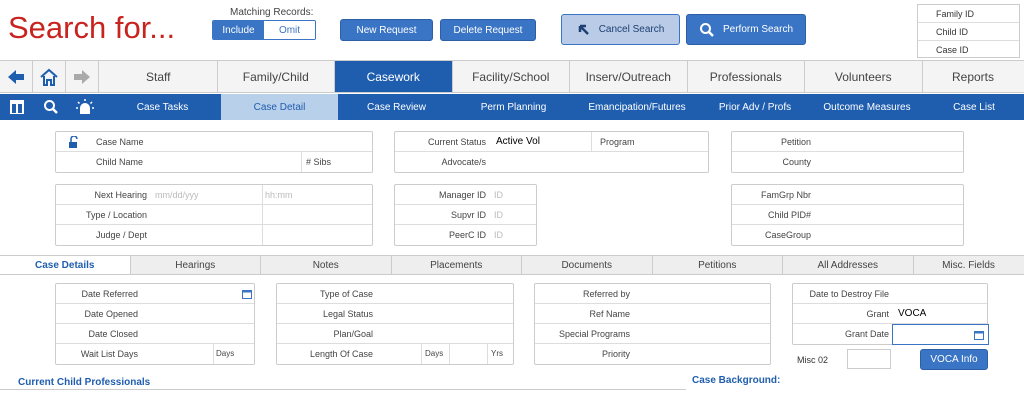  I want to click on manager-id-input: ID, so click(498, 195).